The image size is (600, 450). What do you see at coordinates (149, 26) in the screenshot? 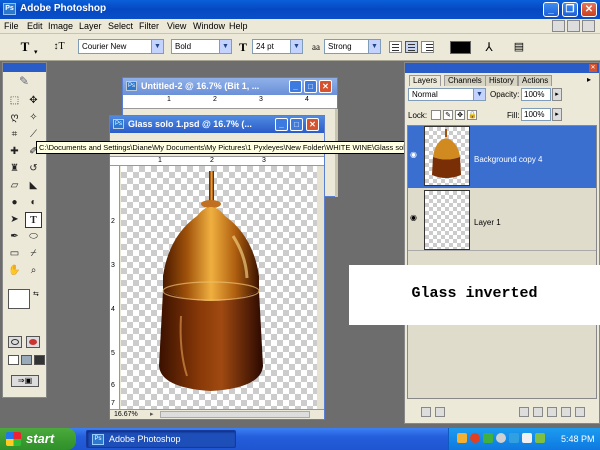
I see `menu-filter: Filter` at bounding box center [149, 26].